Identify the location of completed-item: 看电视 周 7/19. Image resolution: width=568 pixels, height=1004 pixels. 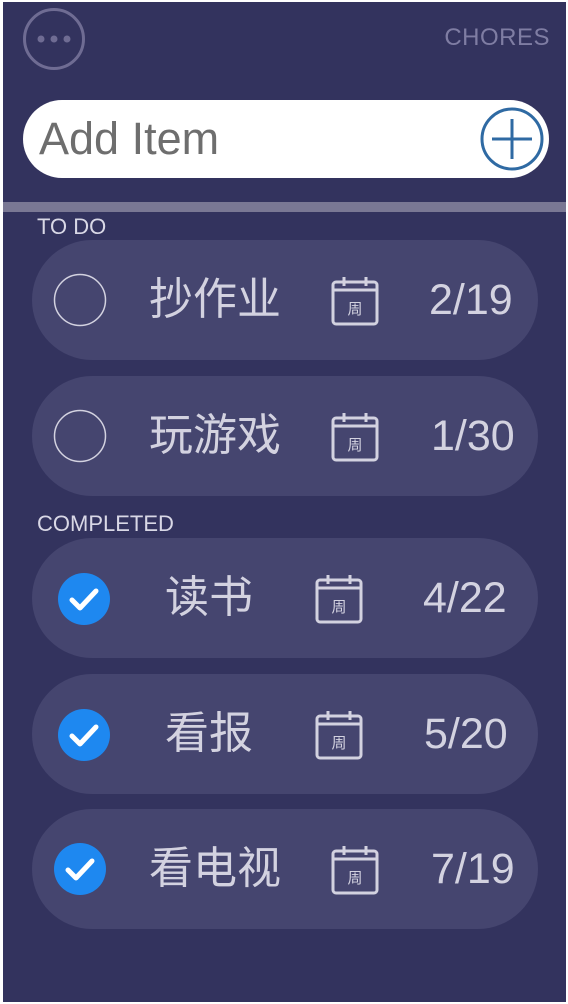
(285, 869).